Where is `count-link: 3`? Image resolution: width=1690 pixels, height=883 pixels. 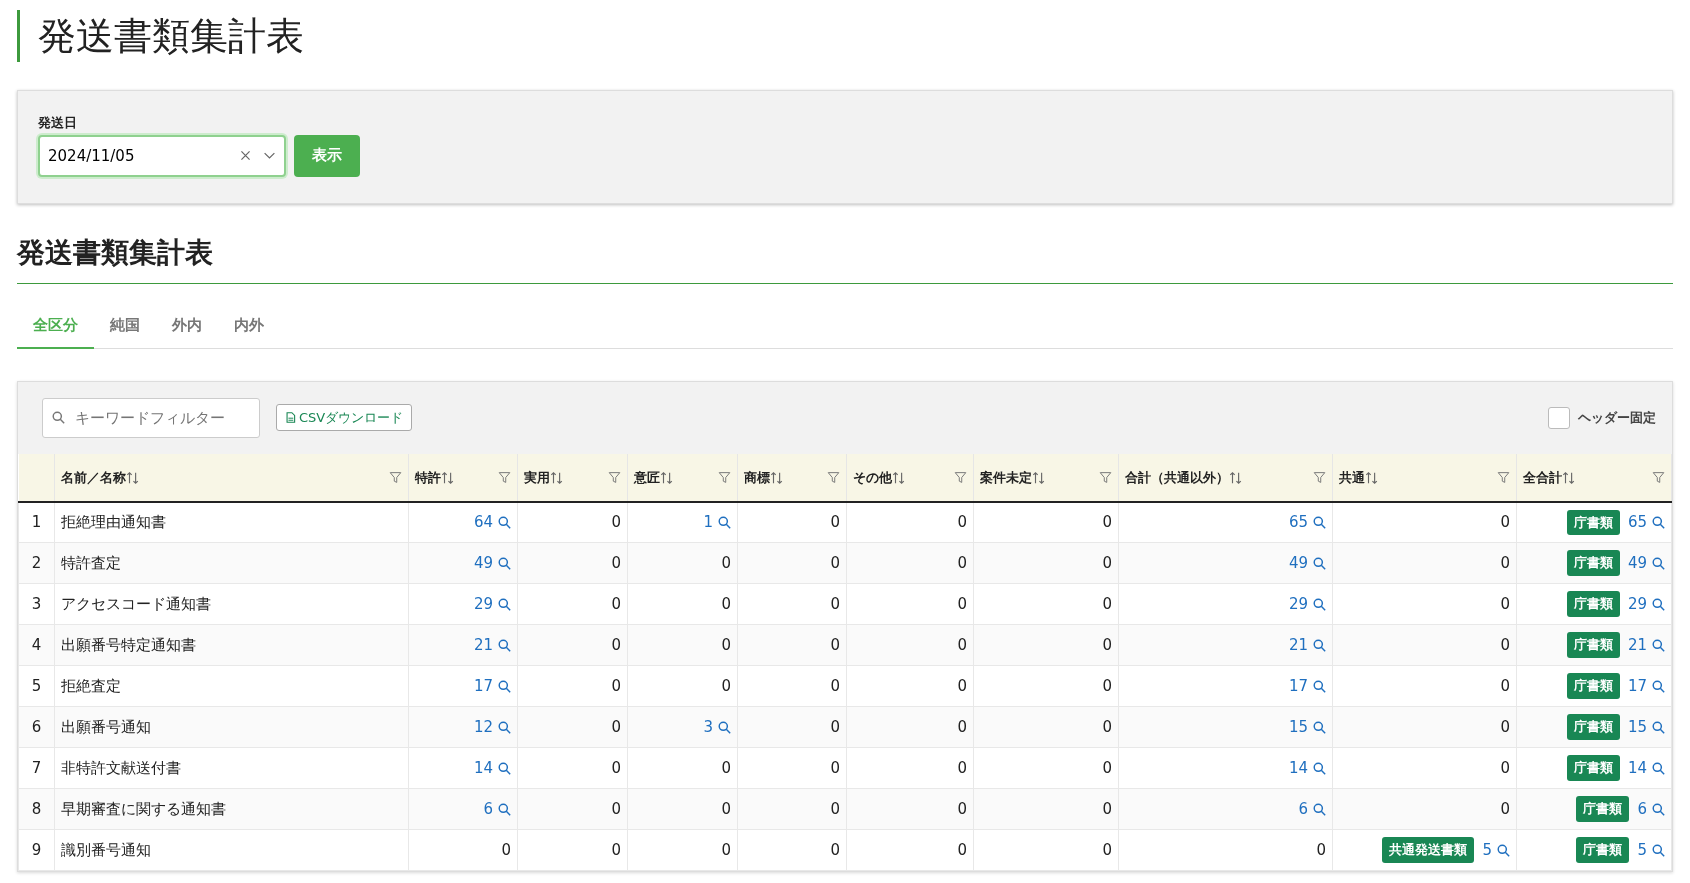 count-link: 3 is located at coordinates (717, 727).